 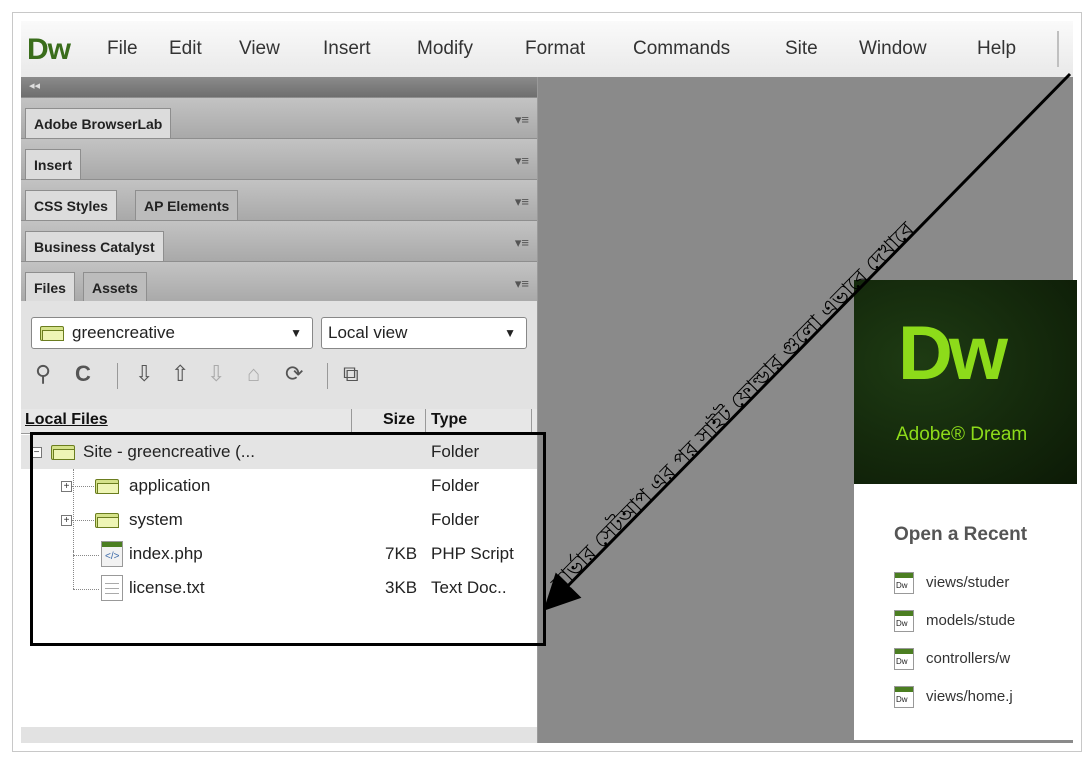 I want to click on menu-format: Format, so click(x=555, y=49).